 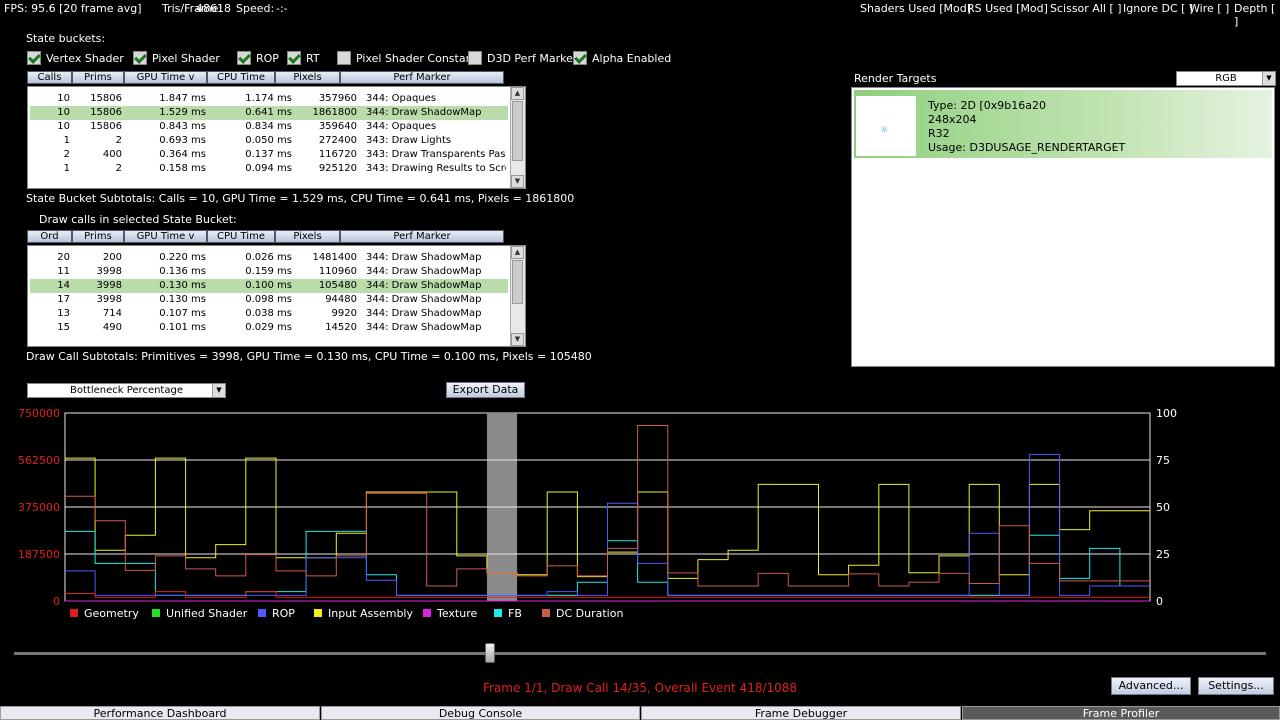 What do you see at coordinates (176, 58) in the screenshot?
I see `checkbox-pixel-shader: Pixel Shader` at bounding box center [176, 58].